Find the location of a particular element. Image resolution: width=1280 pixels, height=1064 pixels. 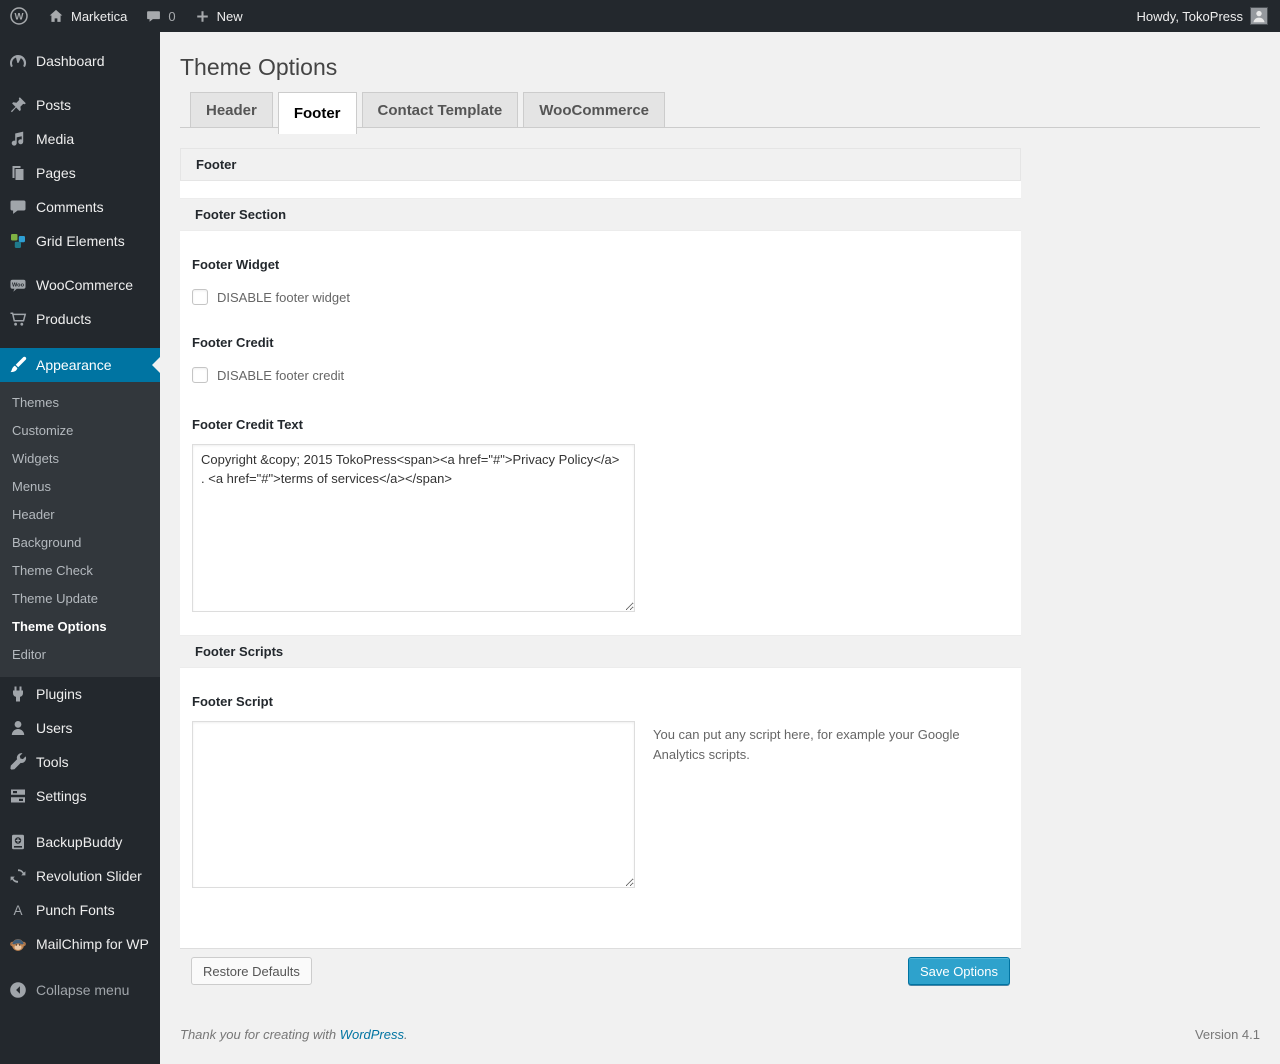

sidebar-item-label: MailChimp for WP is located at coordinates (92, 944).